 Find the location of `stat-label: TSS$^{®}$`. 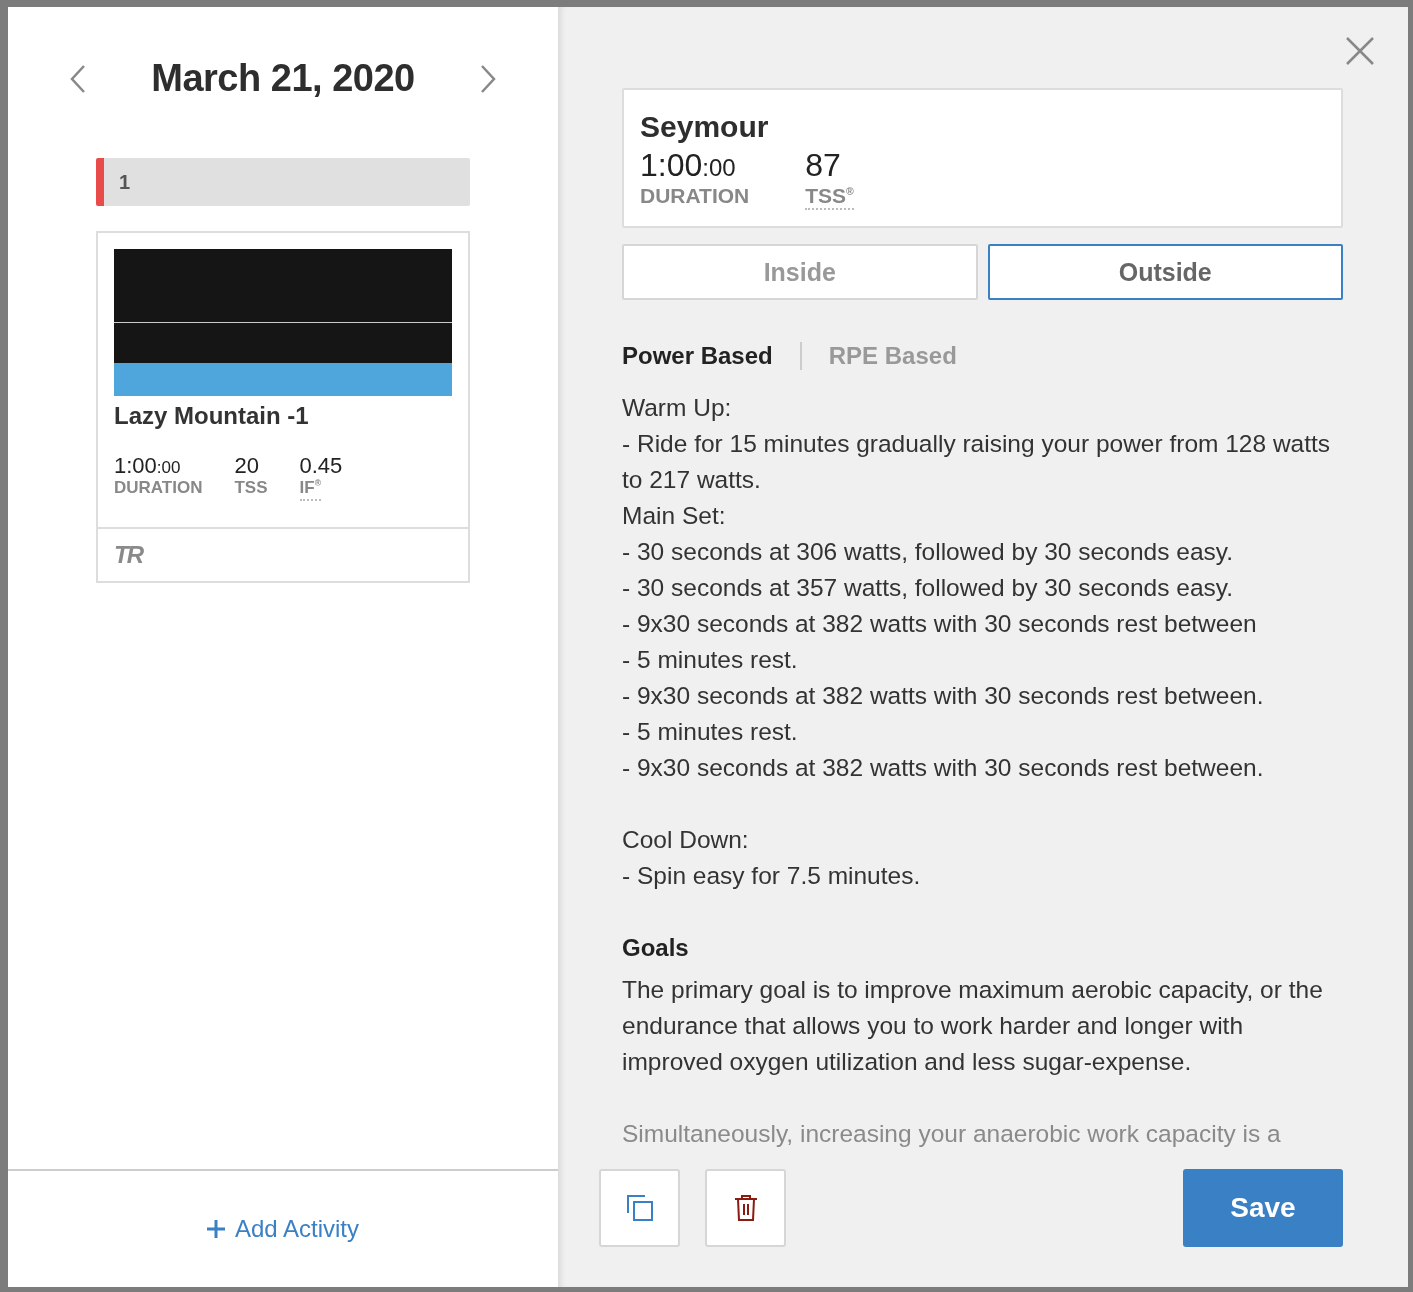

stat-label: TSS$^{®}$ is located at coordinates (829, 197).